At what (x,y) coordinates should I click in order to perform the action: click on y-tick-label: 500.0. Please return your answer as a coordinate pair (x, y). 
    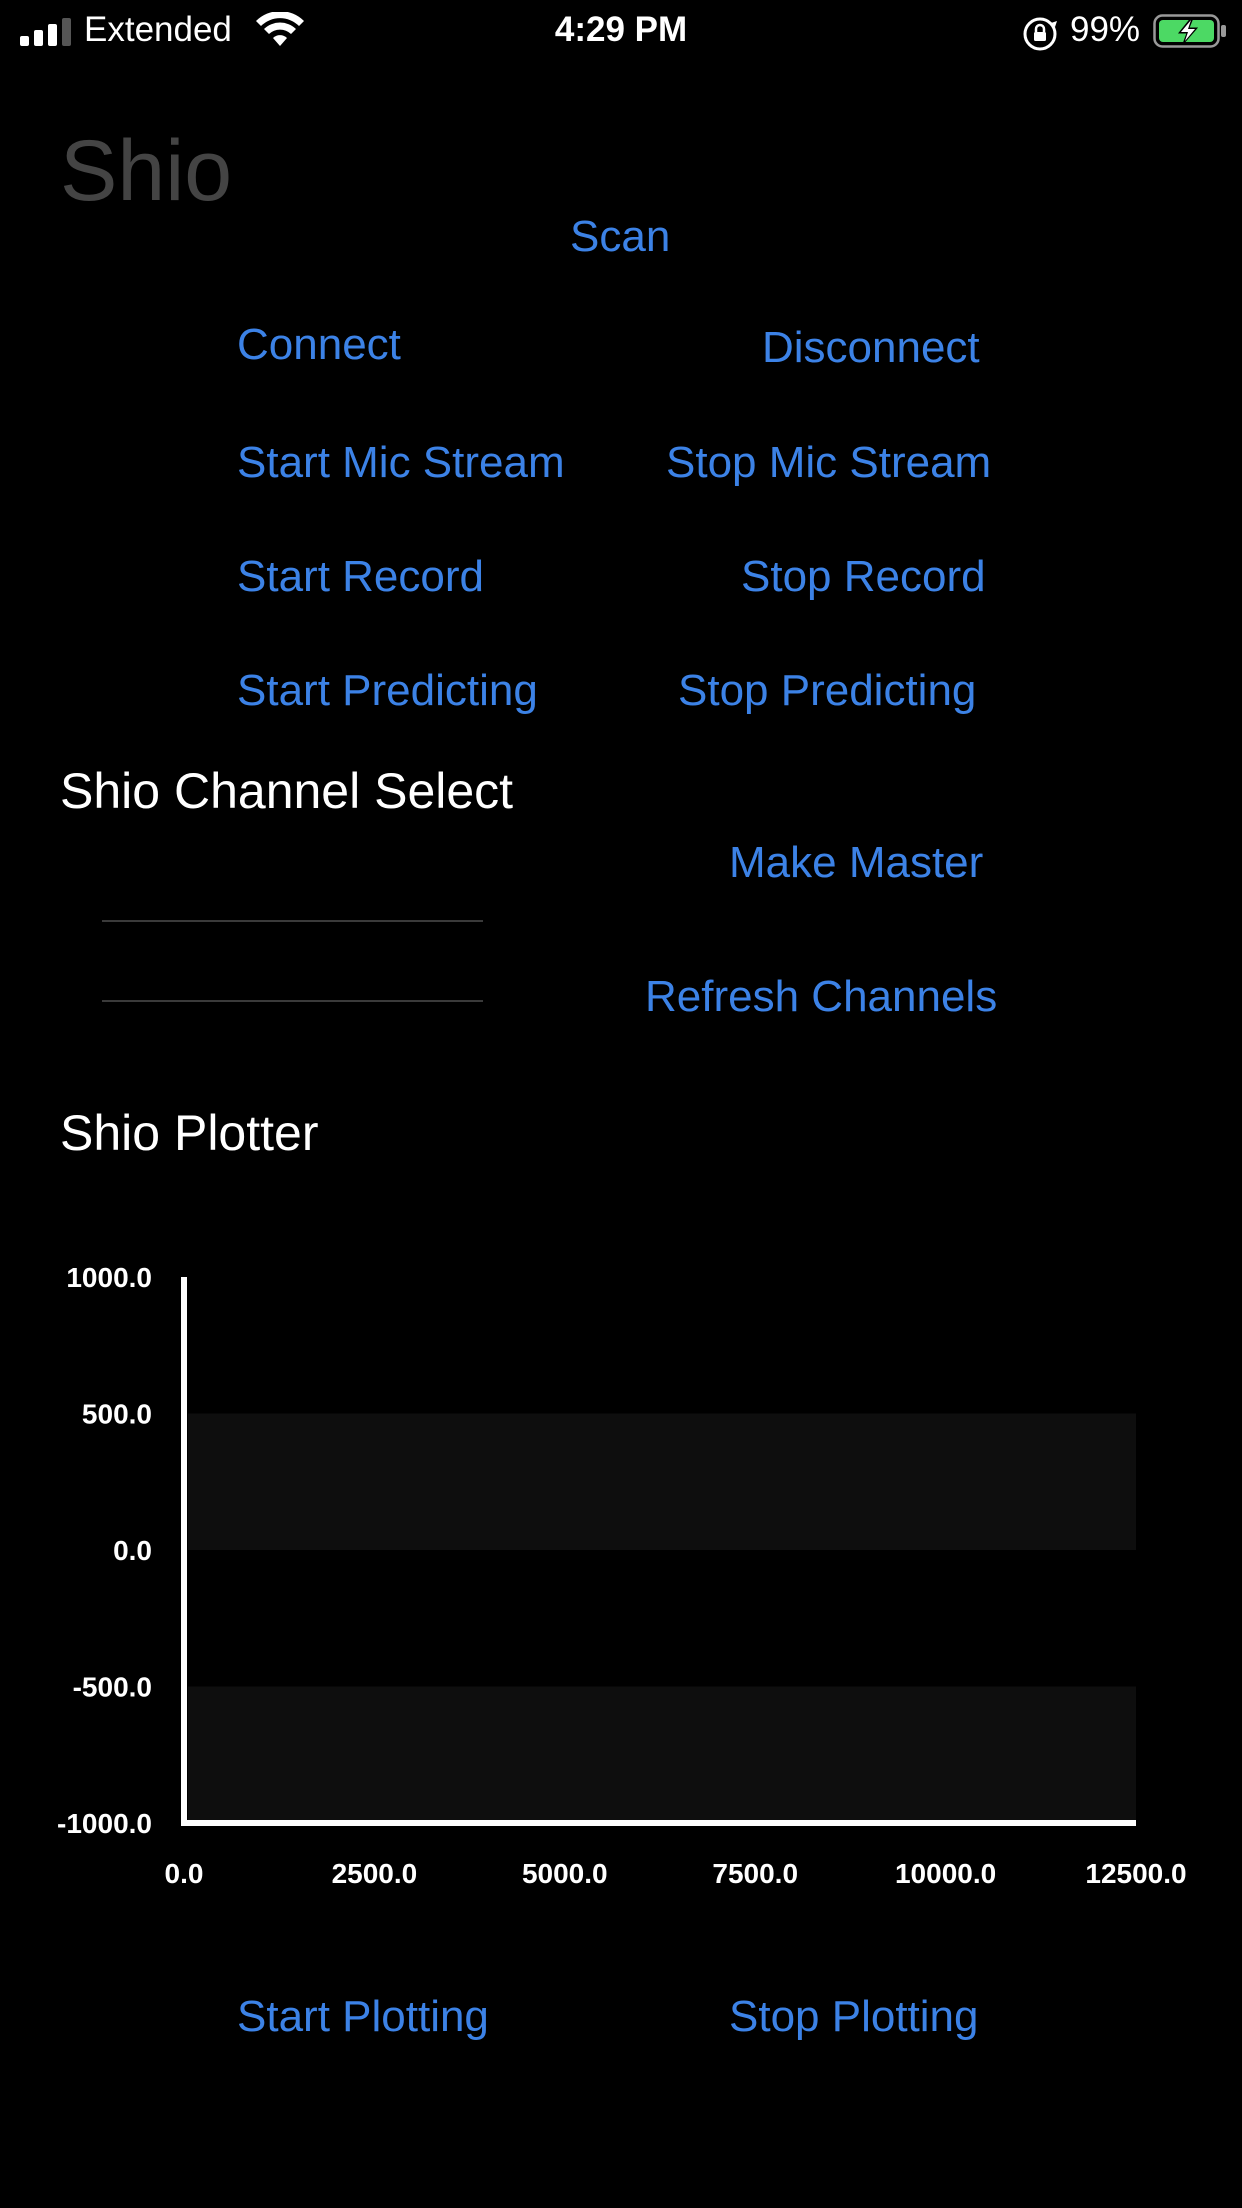
    Looking at the image, I should click on (117, 1414).